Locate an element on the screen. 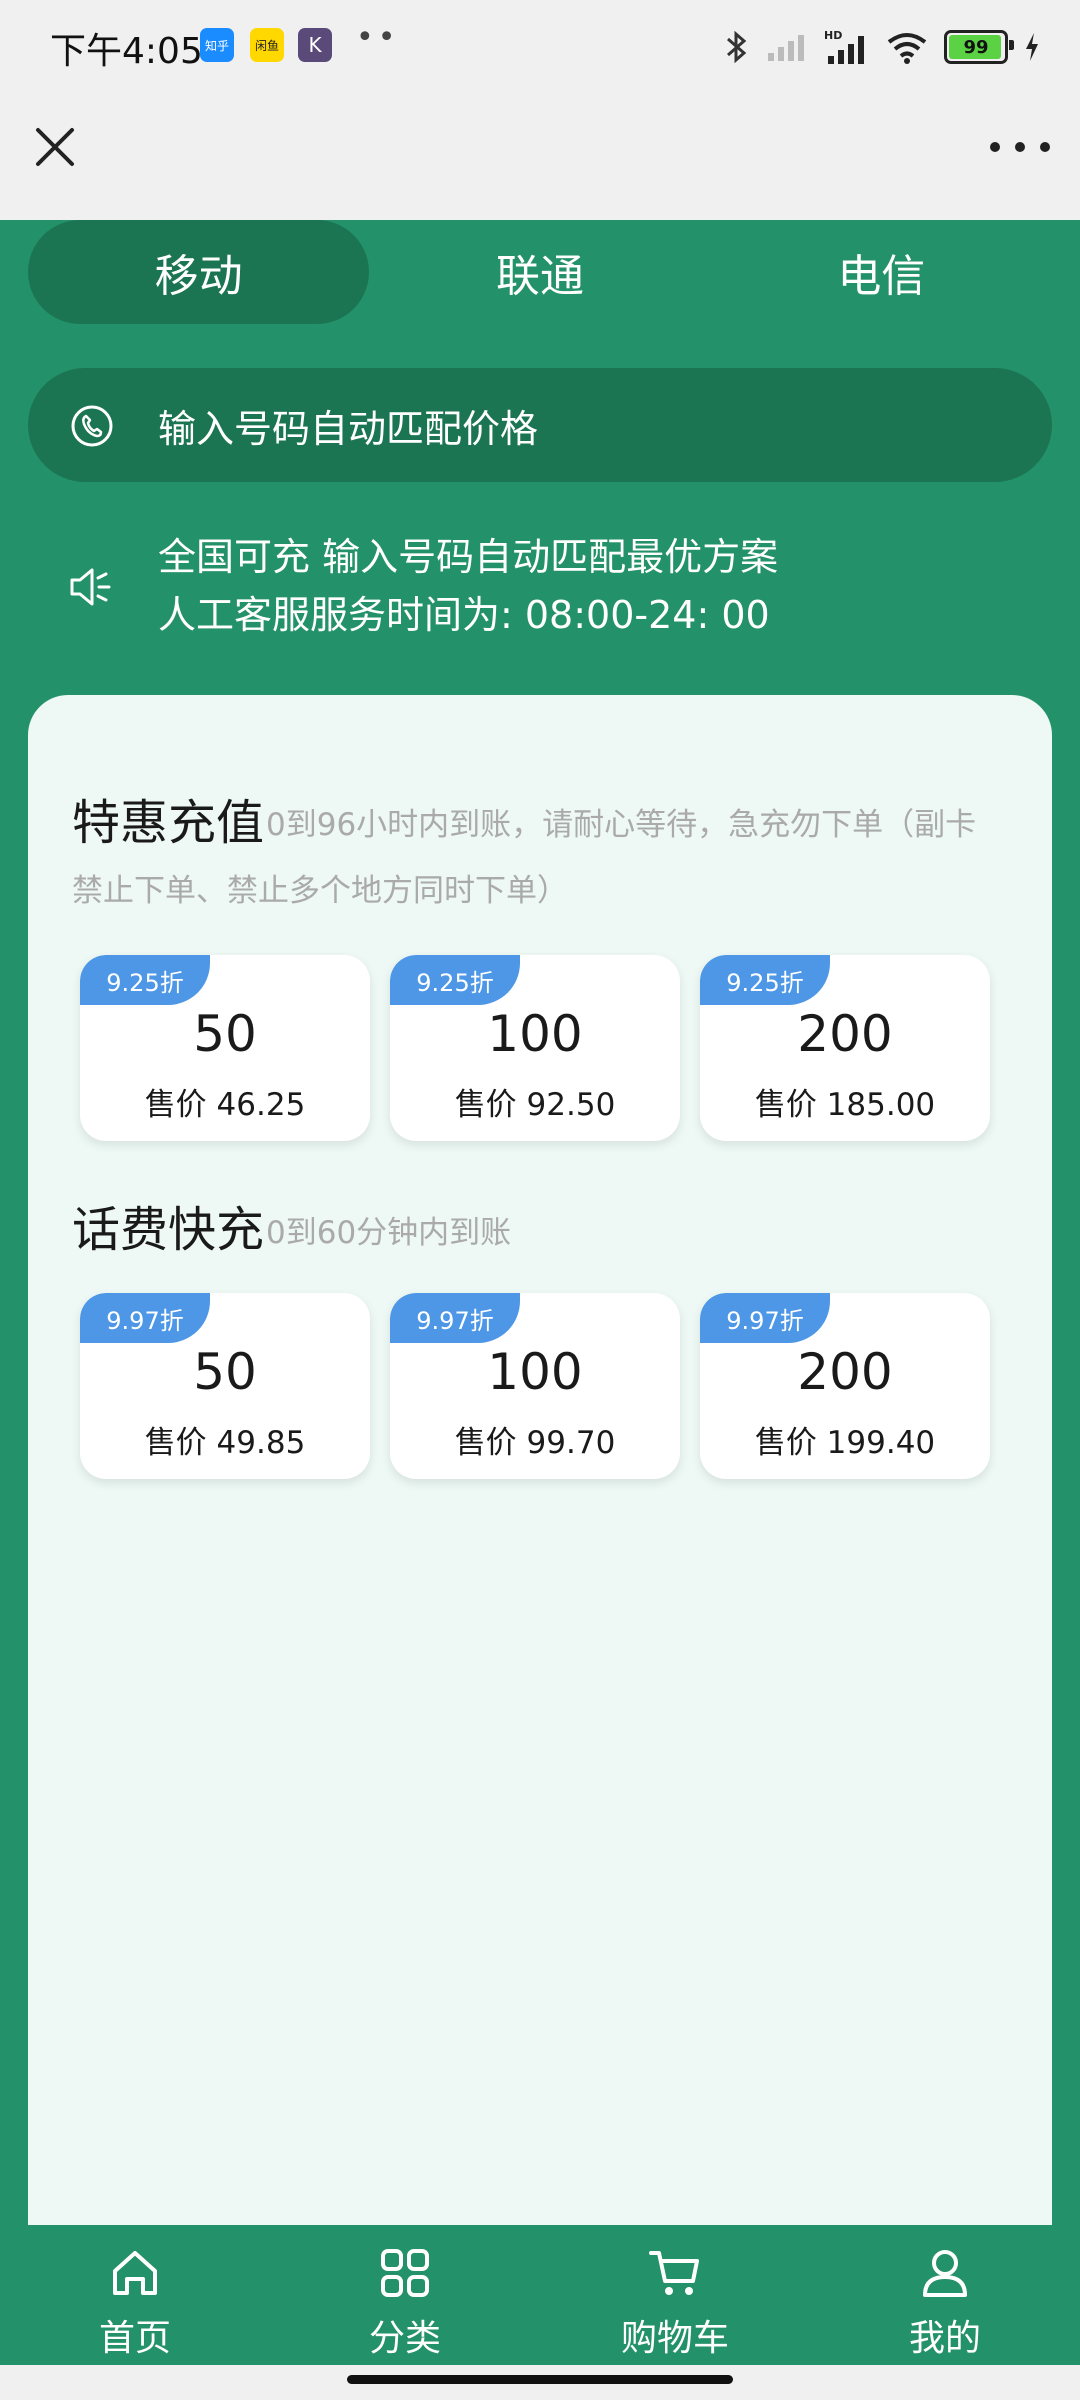 Image resolution: width=1080 pixels, height=2400 pixels. charging-icon is located at coordinates (1032, 47).